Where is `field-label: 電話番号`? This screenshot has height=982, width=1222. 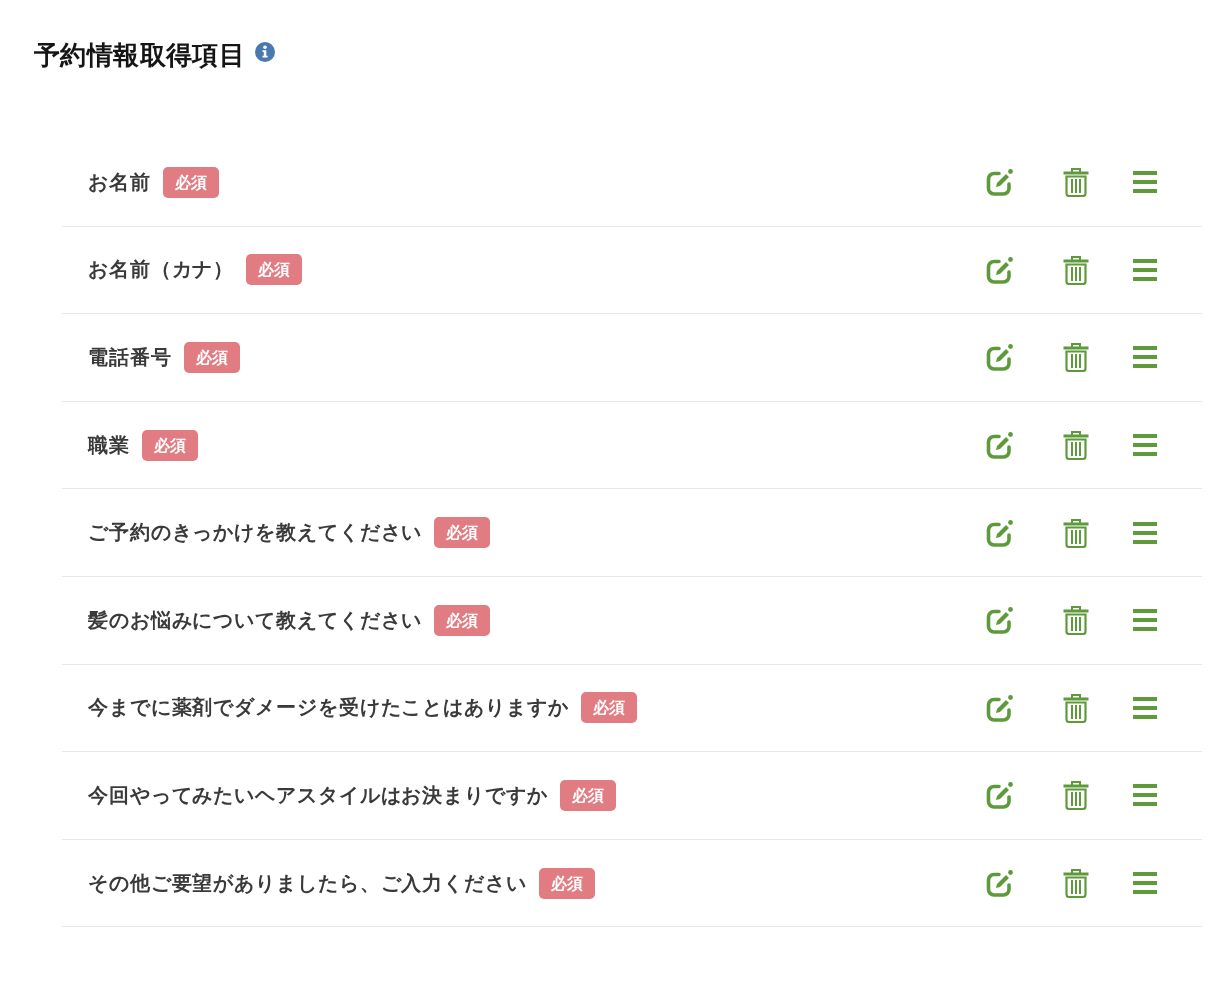 field-label: 電話番号 is located at coordinates (130, 358).